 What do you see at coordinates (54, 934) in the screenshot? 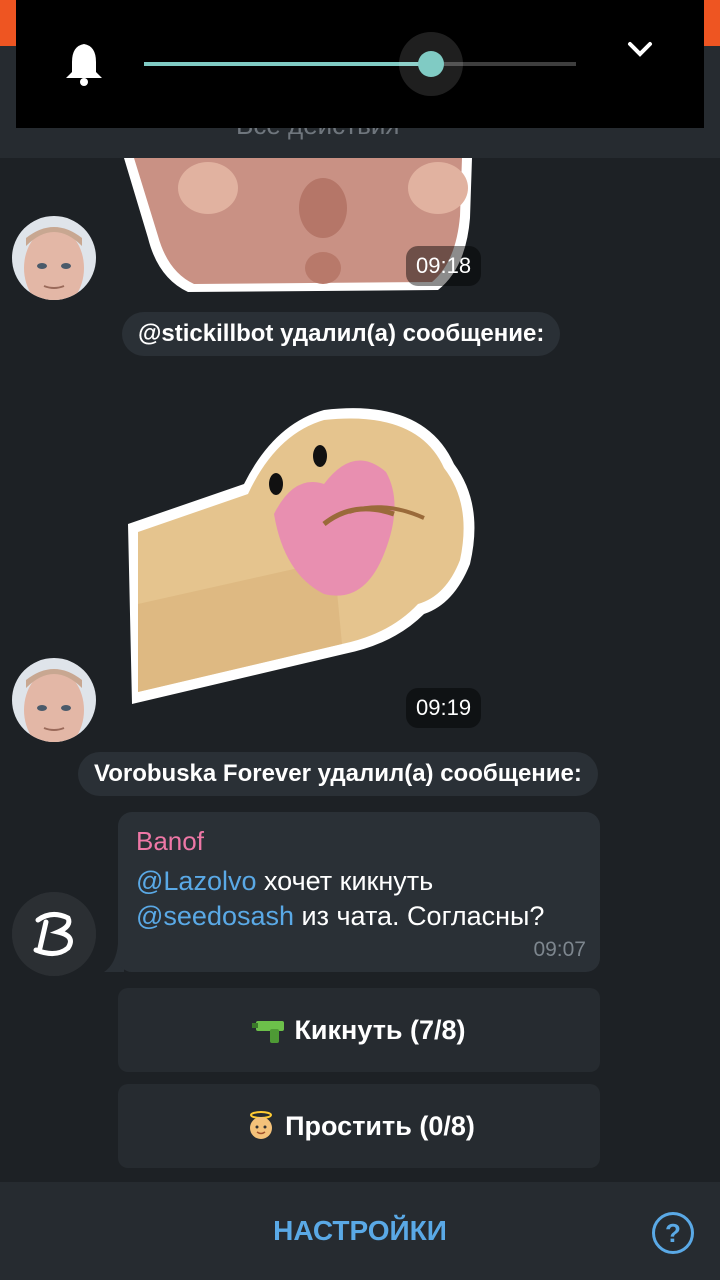
I see `bot-avatar` at bounding box center [54, 934].